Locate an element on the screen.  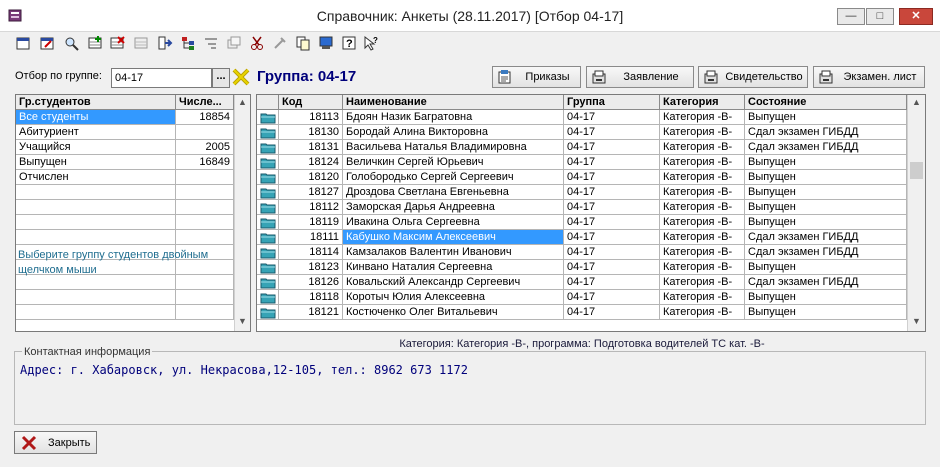
exam-sheet-button: Экзамен. лист is located at coordinates (869, 77).